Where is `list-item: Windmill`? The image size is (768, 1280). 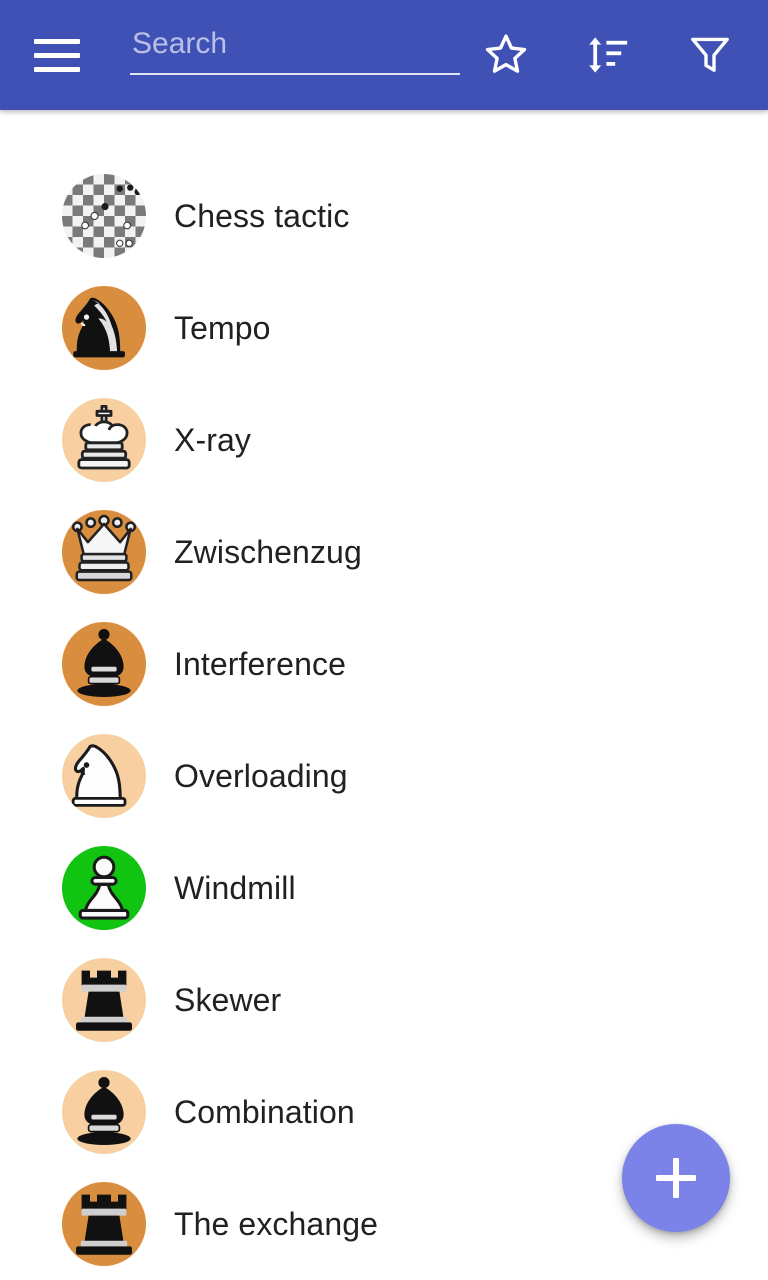 list-item: Windmill is located at coordinates (384, 888).